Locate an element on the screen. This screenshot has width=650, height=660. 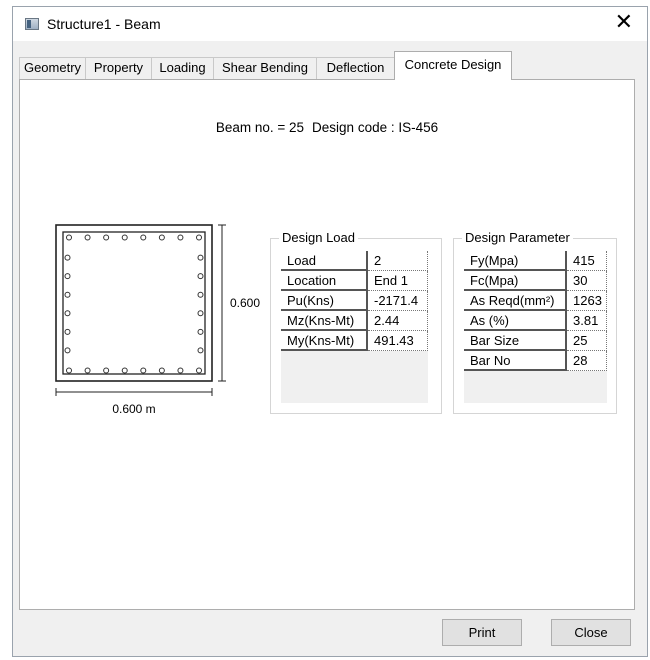
design-load-row: Load 2 is located at coordinates (354, 261).